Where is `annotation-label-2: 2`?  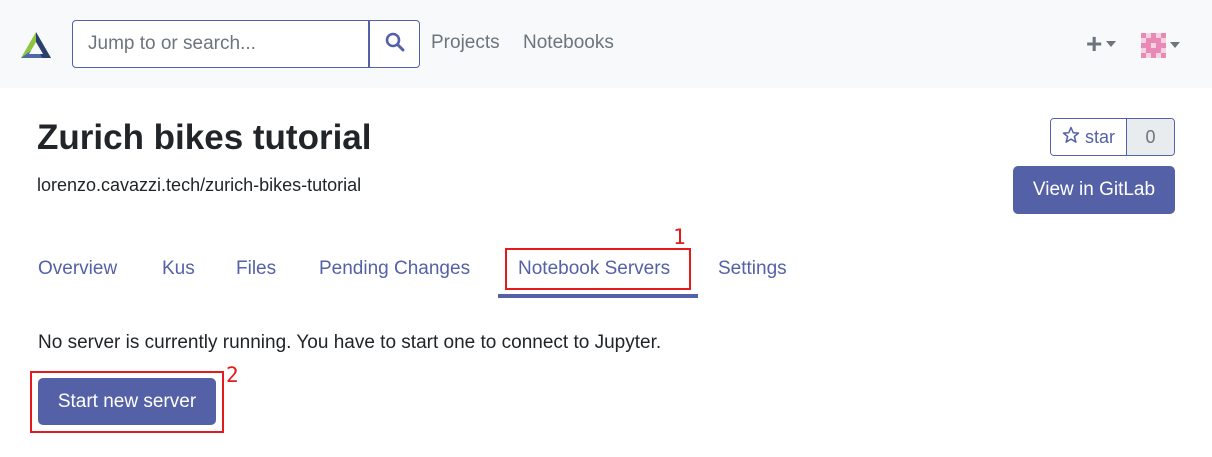 annotation-label-2: 2 is located at coordinates (232, 375).